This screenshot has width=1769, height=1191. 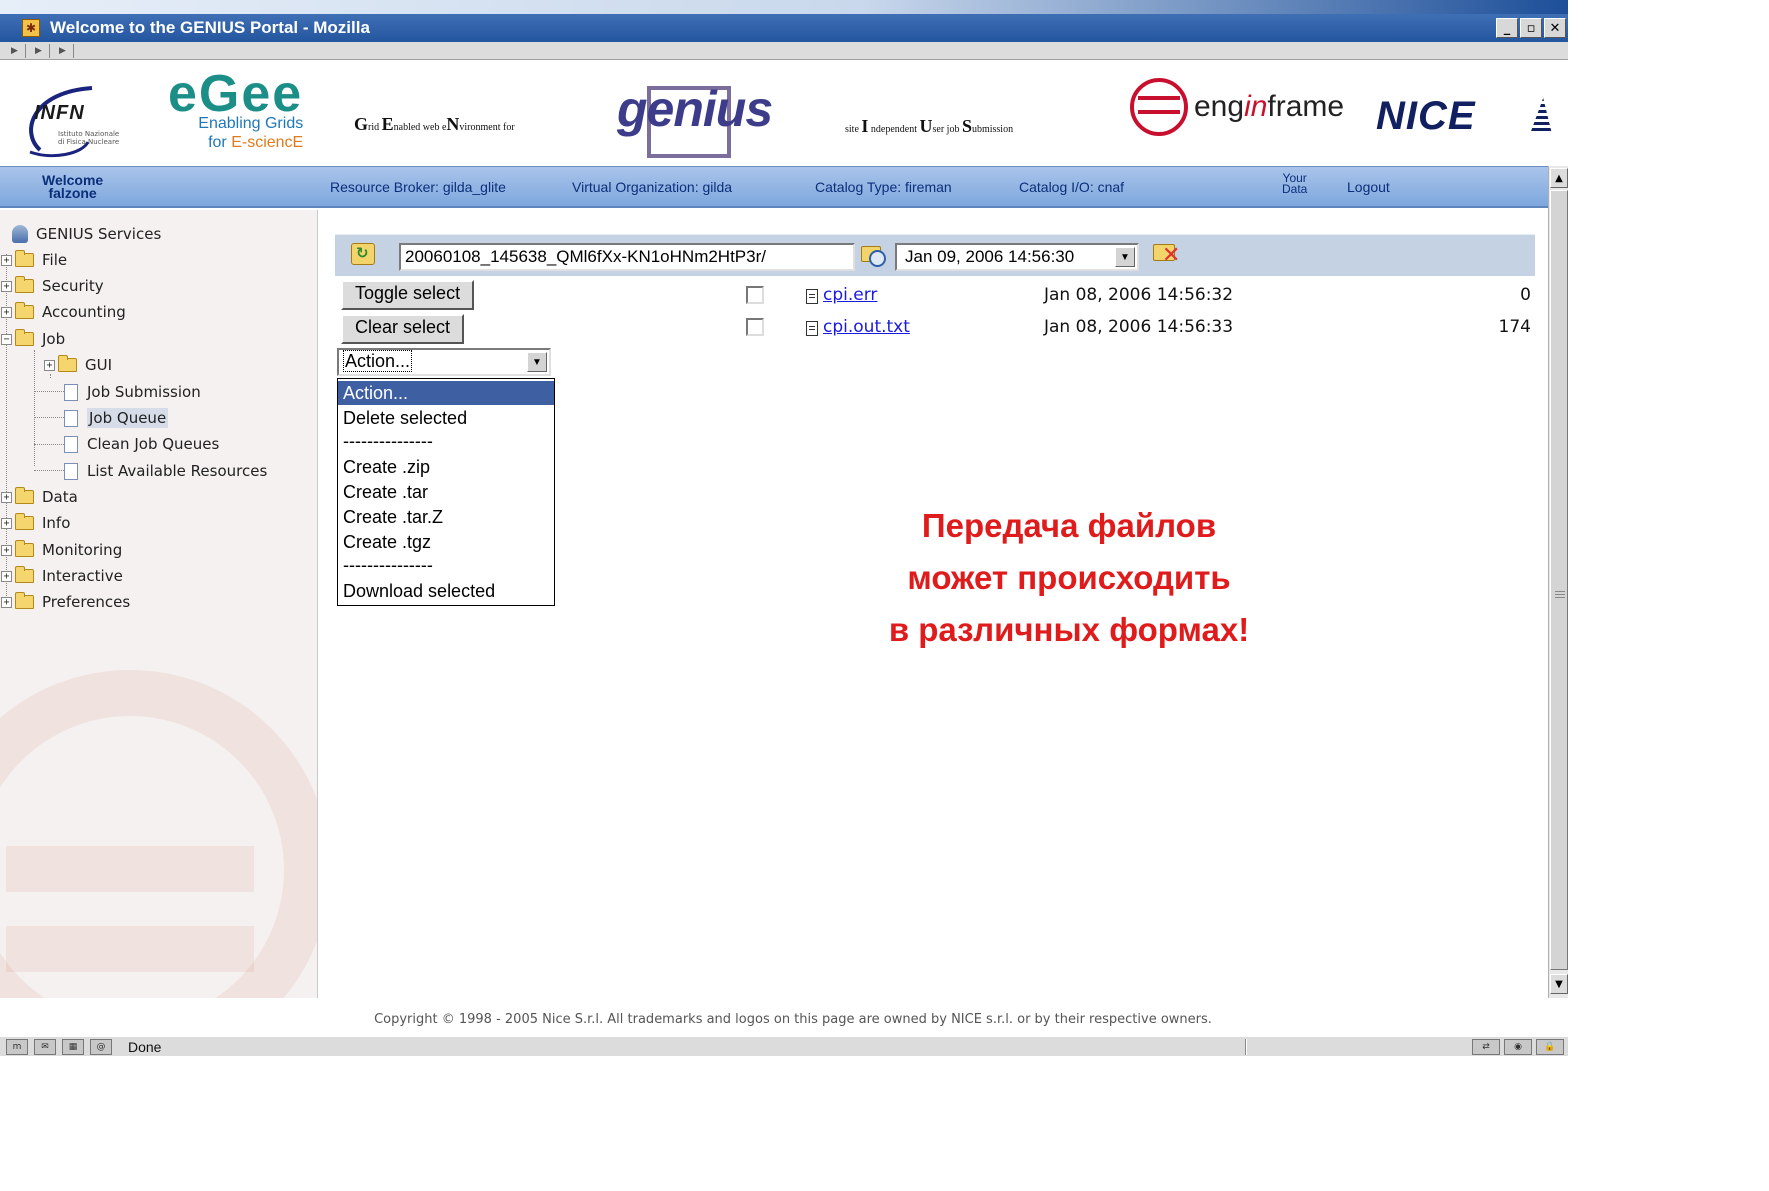 I want to click on composer-icon: ▦, so click(x=73, y=1046).